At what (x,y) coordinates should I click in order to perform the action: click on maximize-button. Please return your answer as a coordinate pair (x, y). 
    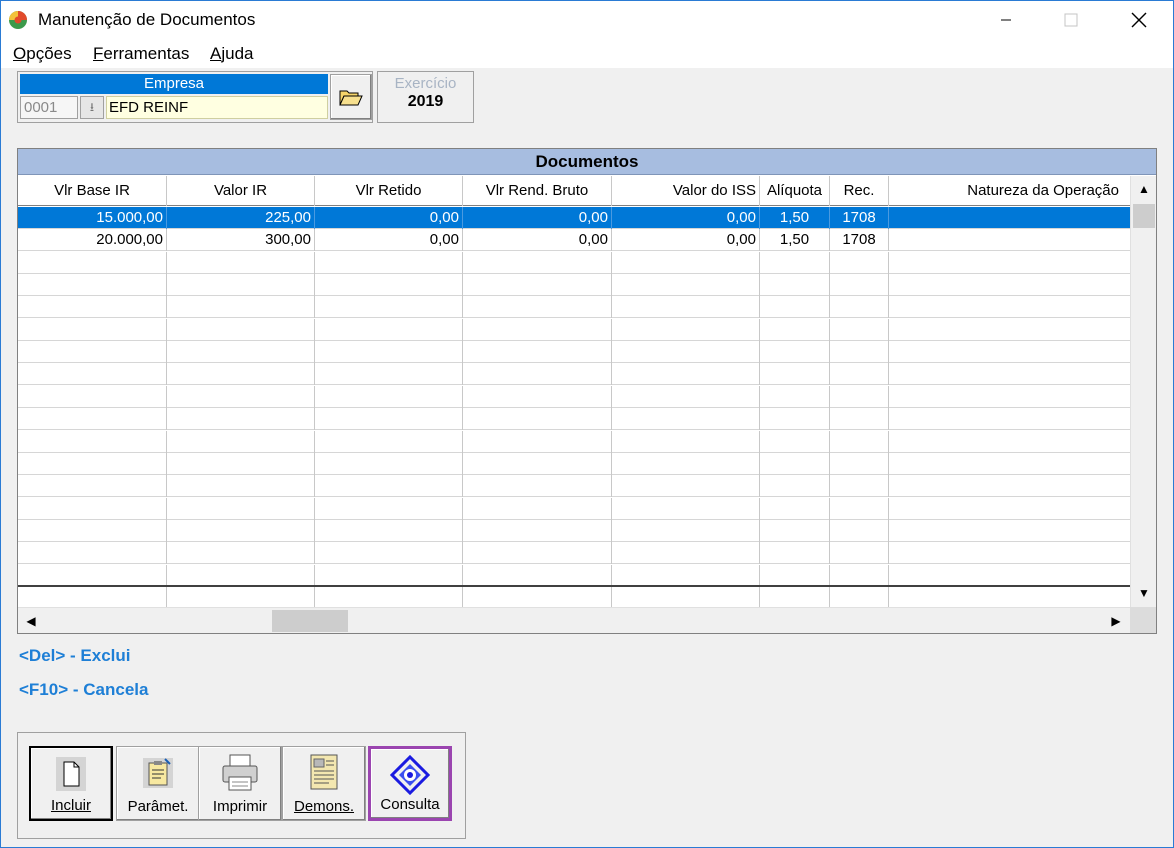
    Looking at the image, I should click on (1071, 19).